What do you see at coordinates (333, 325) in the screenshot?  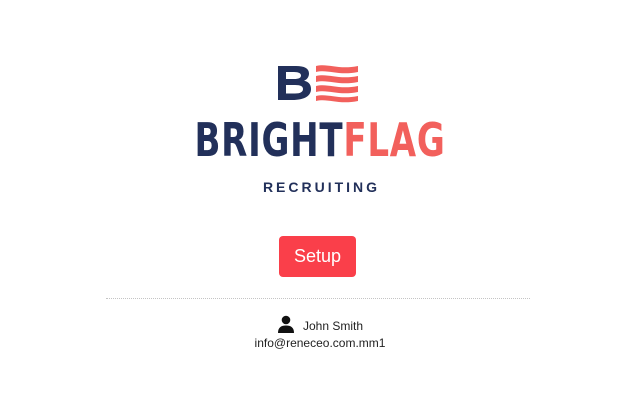 I see `user-name: John Smith` at bounding box center [333, 325].